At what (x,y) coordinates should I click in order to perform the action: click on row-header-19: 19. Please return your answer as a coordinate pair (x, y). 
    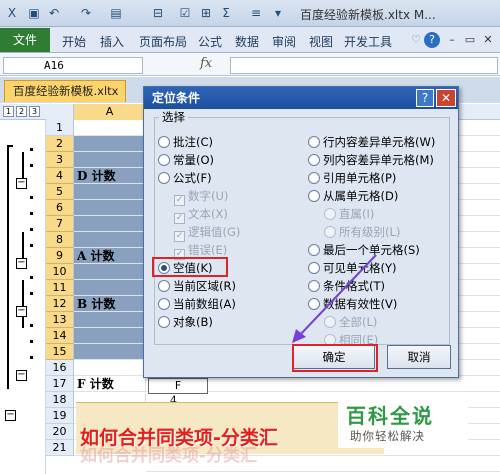
    Looking at the image, I should click on (60, 416).